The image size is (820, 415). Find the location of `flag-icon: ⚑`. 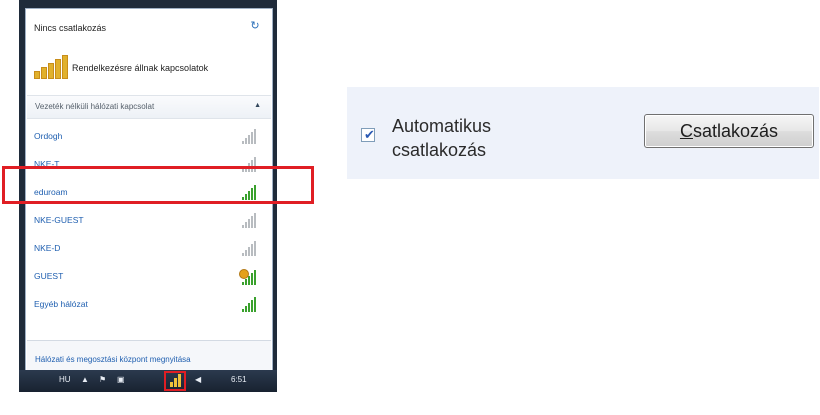

flag-icon: ⚑ is located at coordinates (102, 379).